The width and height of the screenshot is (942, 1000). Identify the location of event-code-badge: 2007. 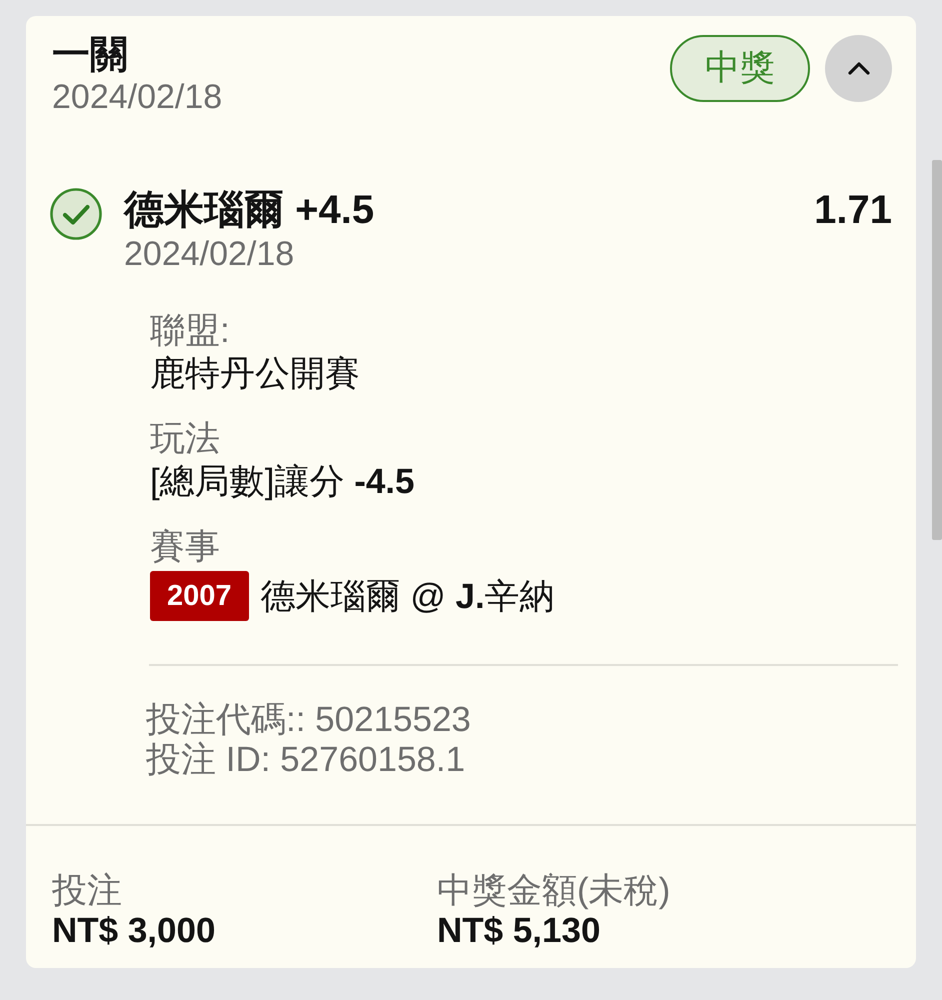
(199, 596).